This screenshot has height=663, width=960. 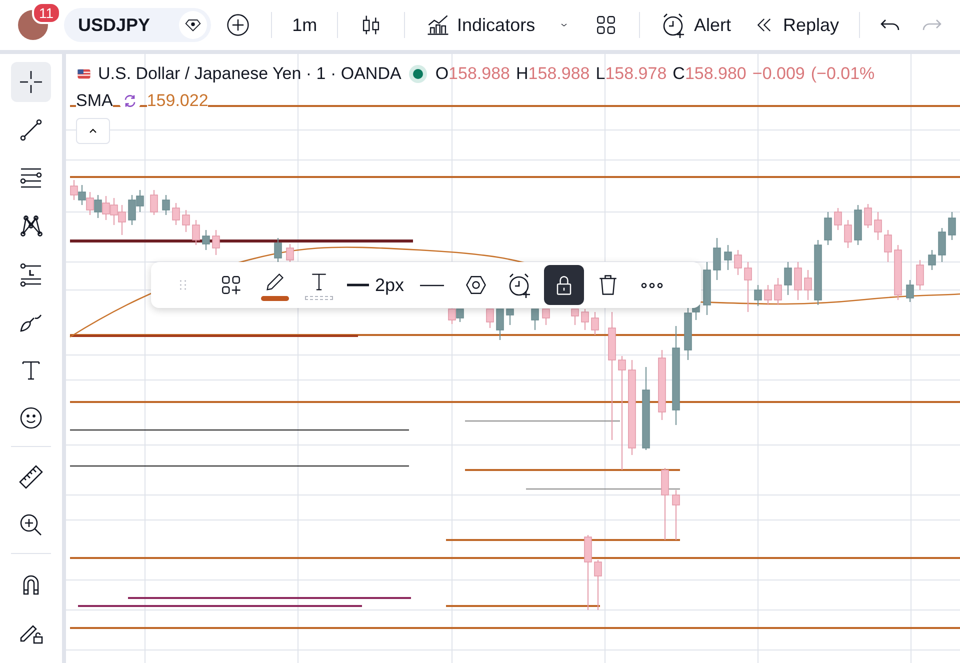 What do you see at coordinates (442, 74) in the screenshot?
I see `ohlc-label: O` at bounding box center [442, 74].